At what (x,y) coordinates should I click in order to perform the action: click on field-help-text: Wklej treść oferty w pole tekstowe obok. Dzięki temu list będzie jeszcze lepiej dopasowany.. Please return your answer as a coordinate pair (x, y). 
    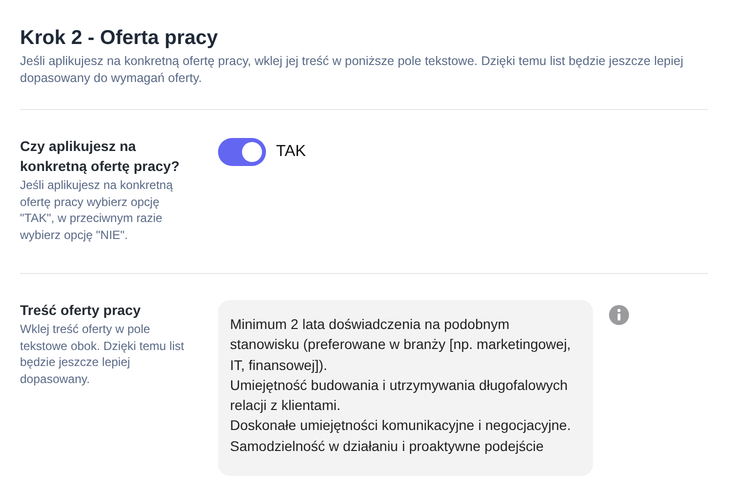
    Looking at the image, I should click on (103, 354).